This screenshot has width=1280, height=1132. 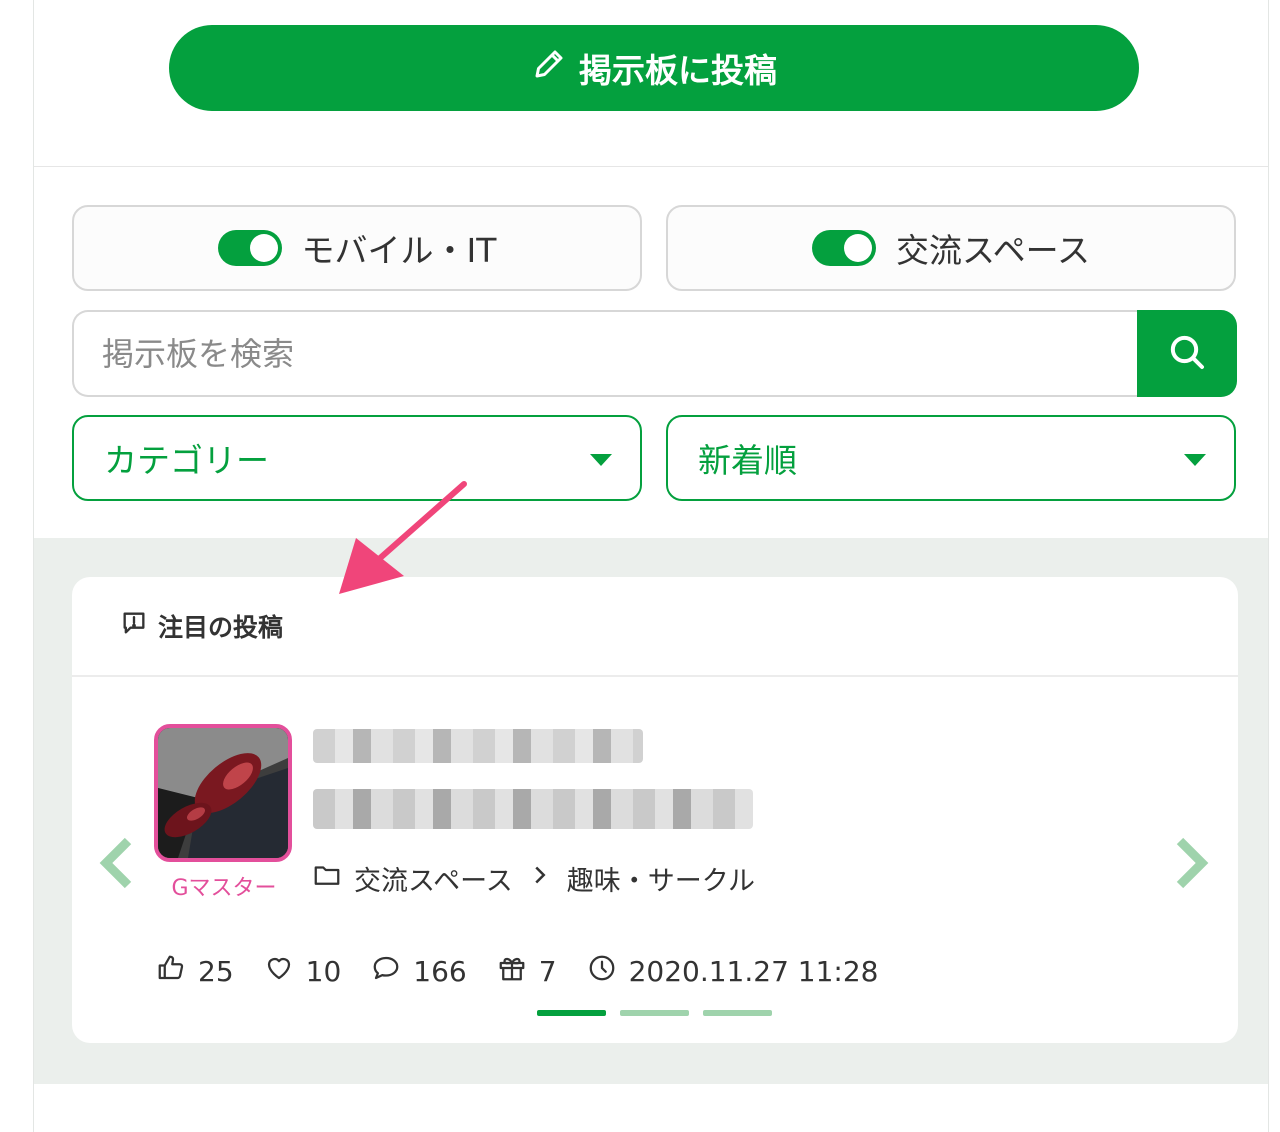 I want to click on search-button, so click(x=1187, y=353).